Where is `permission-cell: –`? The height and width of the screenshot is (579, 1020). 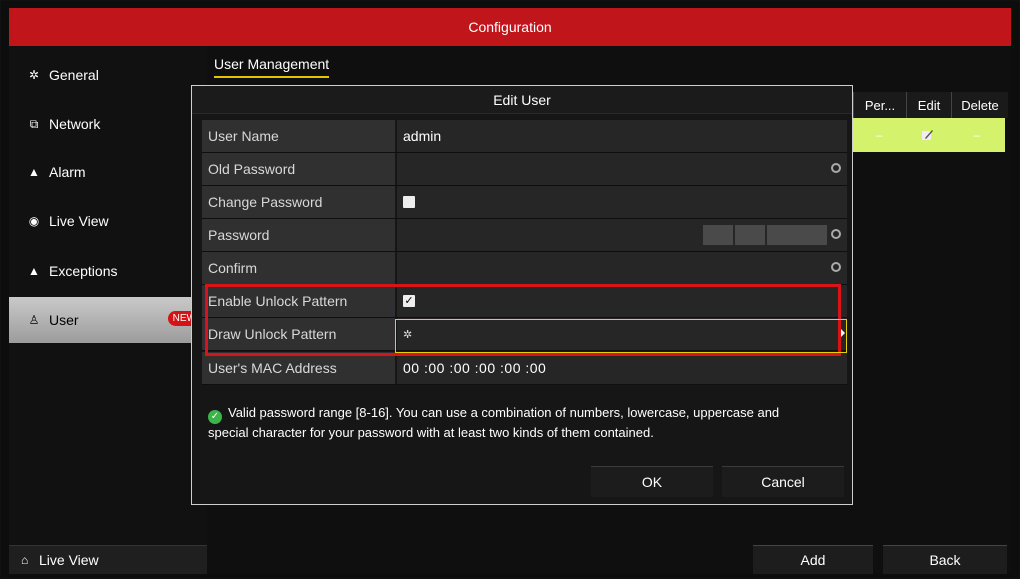 permission-cell: – is located at coordinates (879, 135).